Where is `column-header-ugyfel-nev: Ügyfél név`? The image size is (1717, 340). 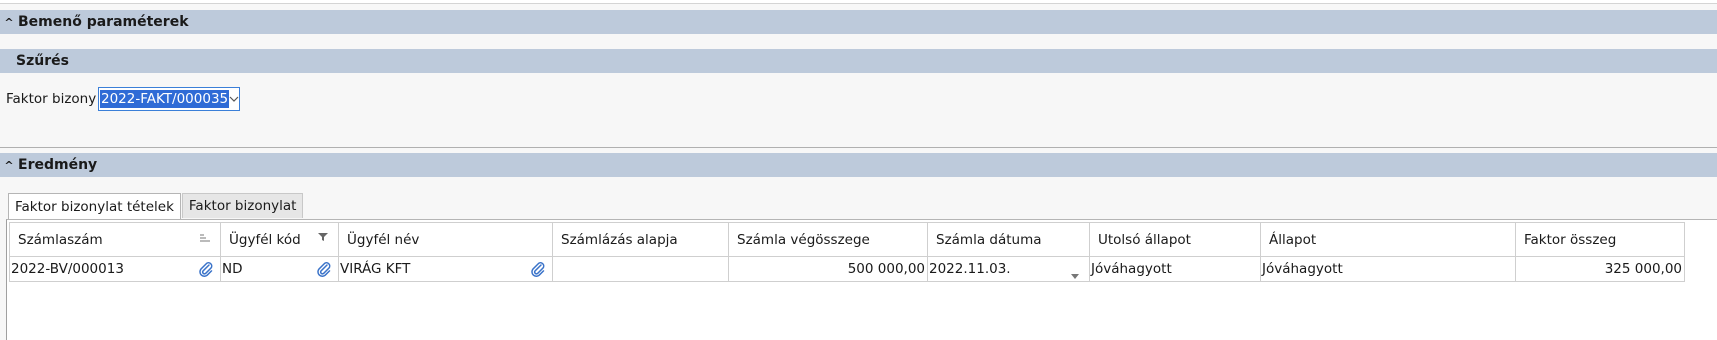 column-header-ugyfel-nev: Ügyfél név is located at coordinates (445, 239).